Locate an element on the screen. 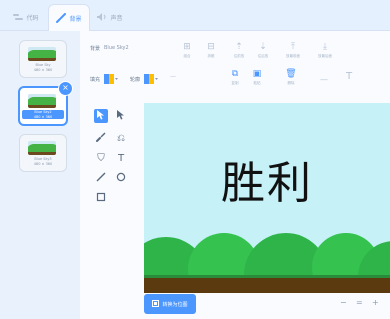 Image resolution: width=390 pixels, height=319 pixels. backdrop-thumbnail-2: Blue Sky2 480 × 360 × is located at coordinates (45, 103).